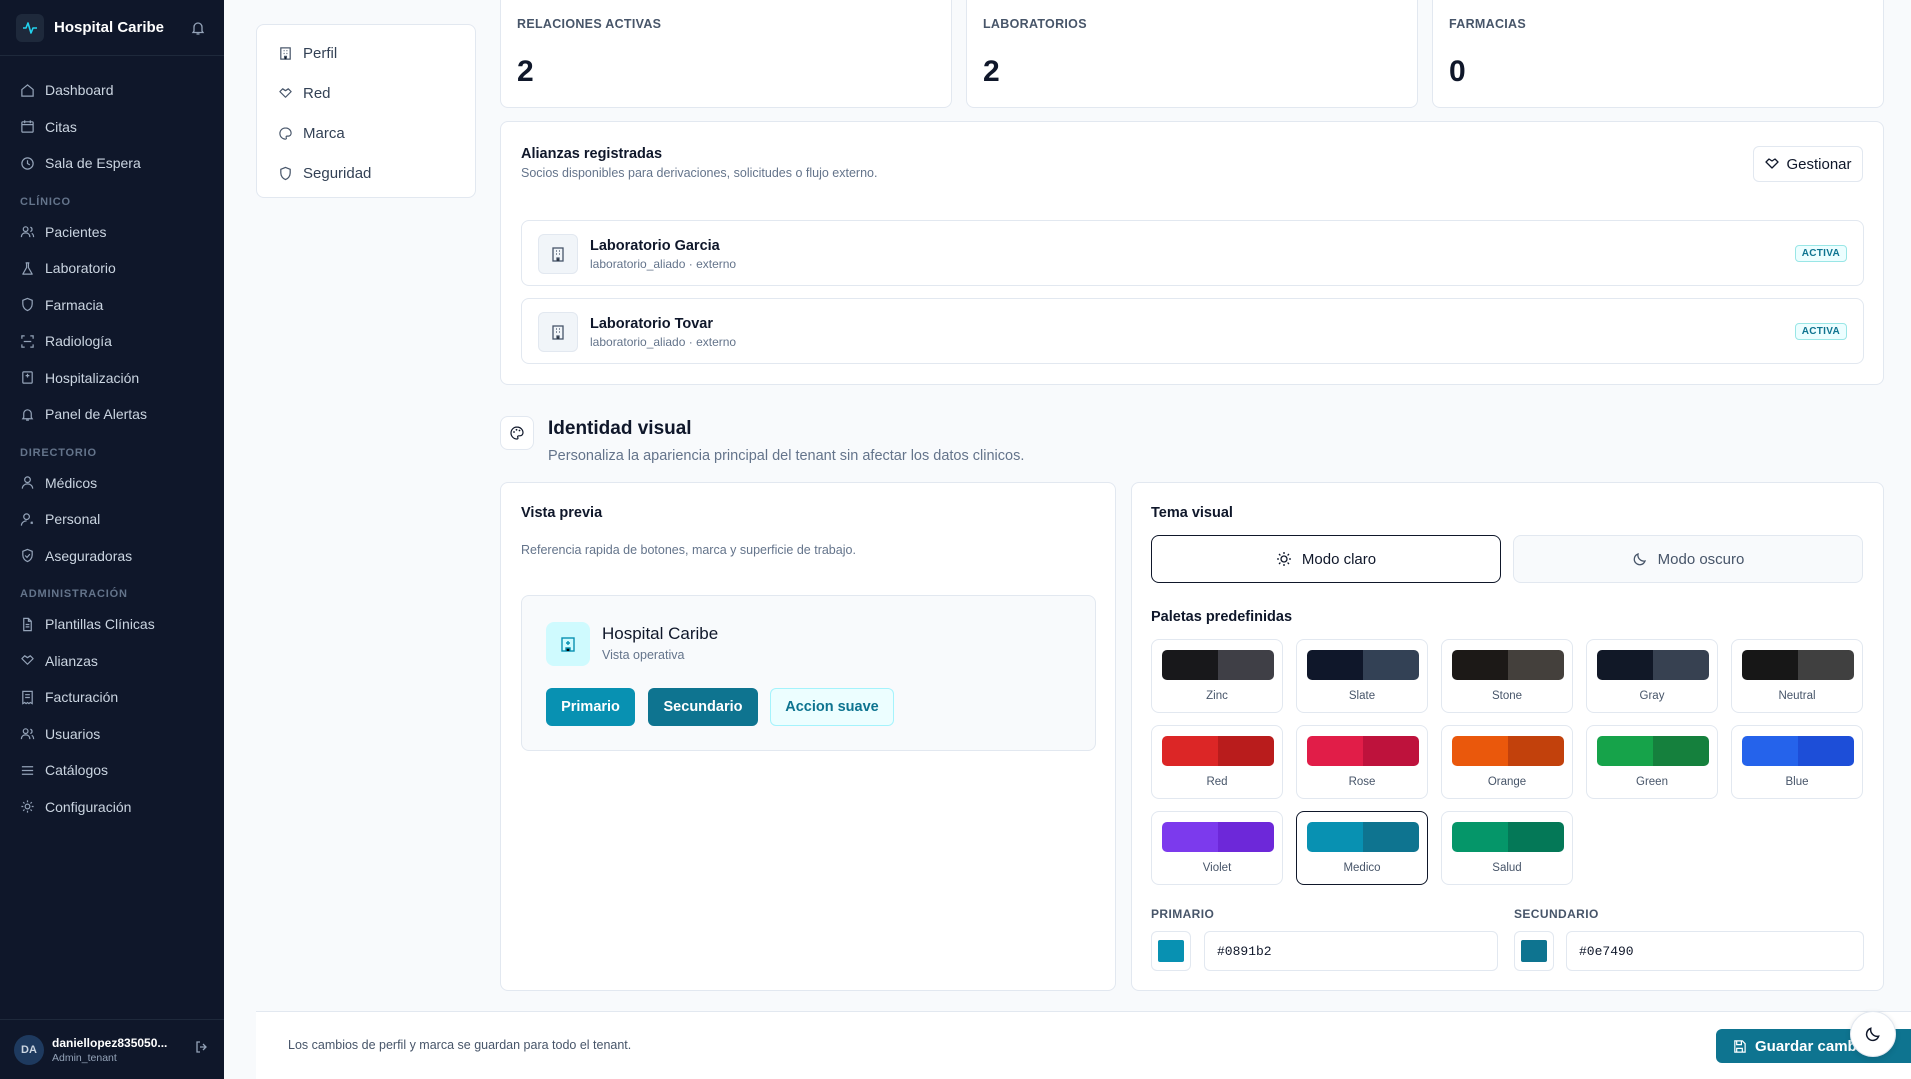  I want to click on palette-option: Blue, so click(1797, 762).